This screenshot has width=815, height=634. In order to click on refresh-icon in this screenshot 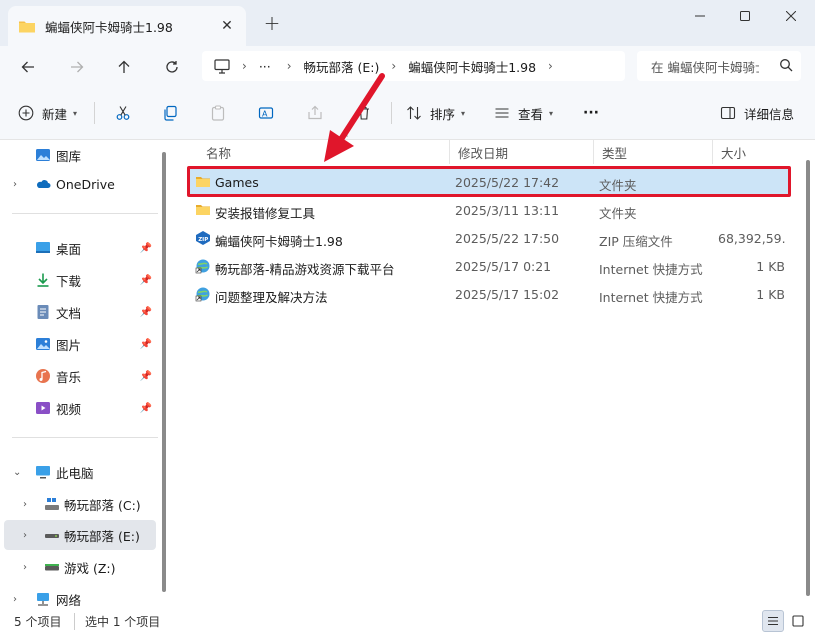, I will do `click(172, 67)`.